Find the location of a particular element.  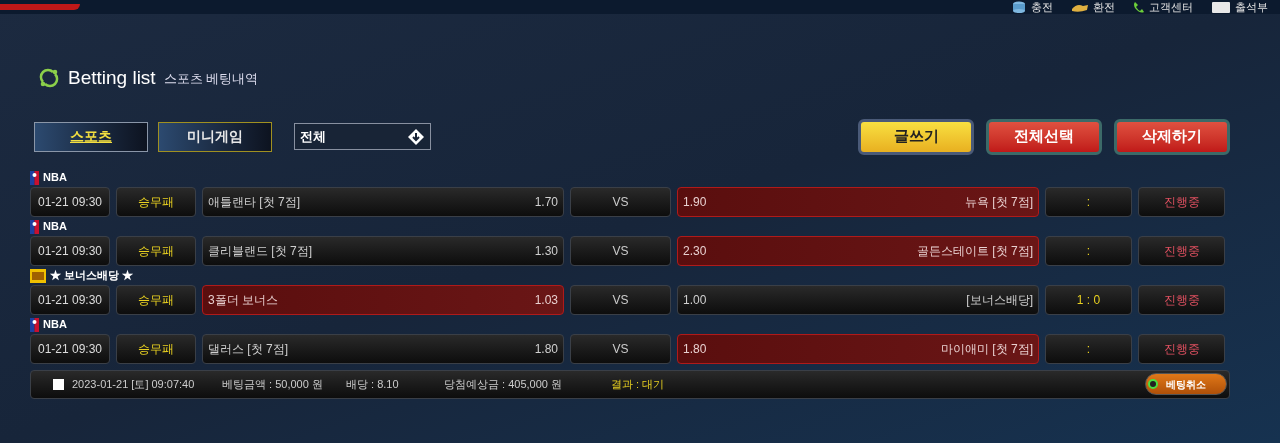

league-label: ★ 보너스배당 ★ is located at coordinates (92, 276).